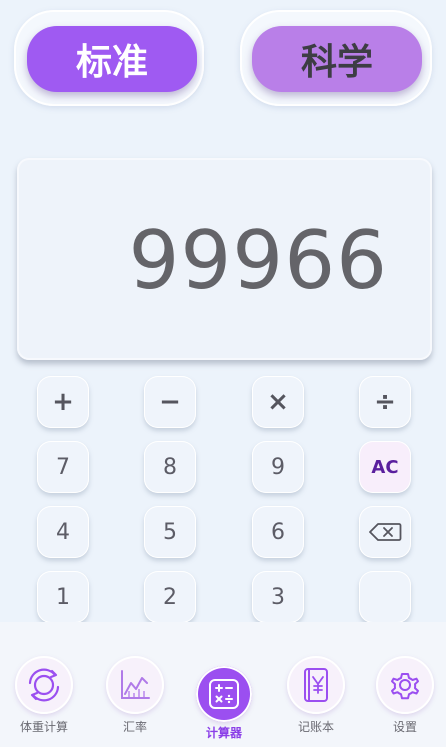 The height and width of the screenshot is (747, 446). What do you see at coordinates (43, 727) in the screenshot?
I see `nav-item-label: 体重计算` at bounding box center [43, 727].